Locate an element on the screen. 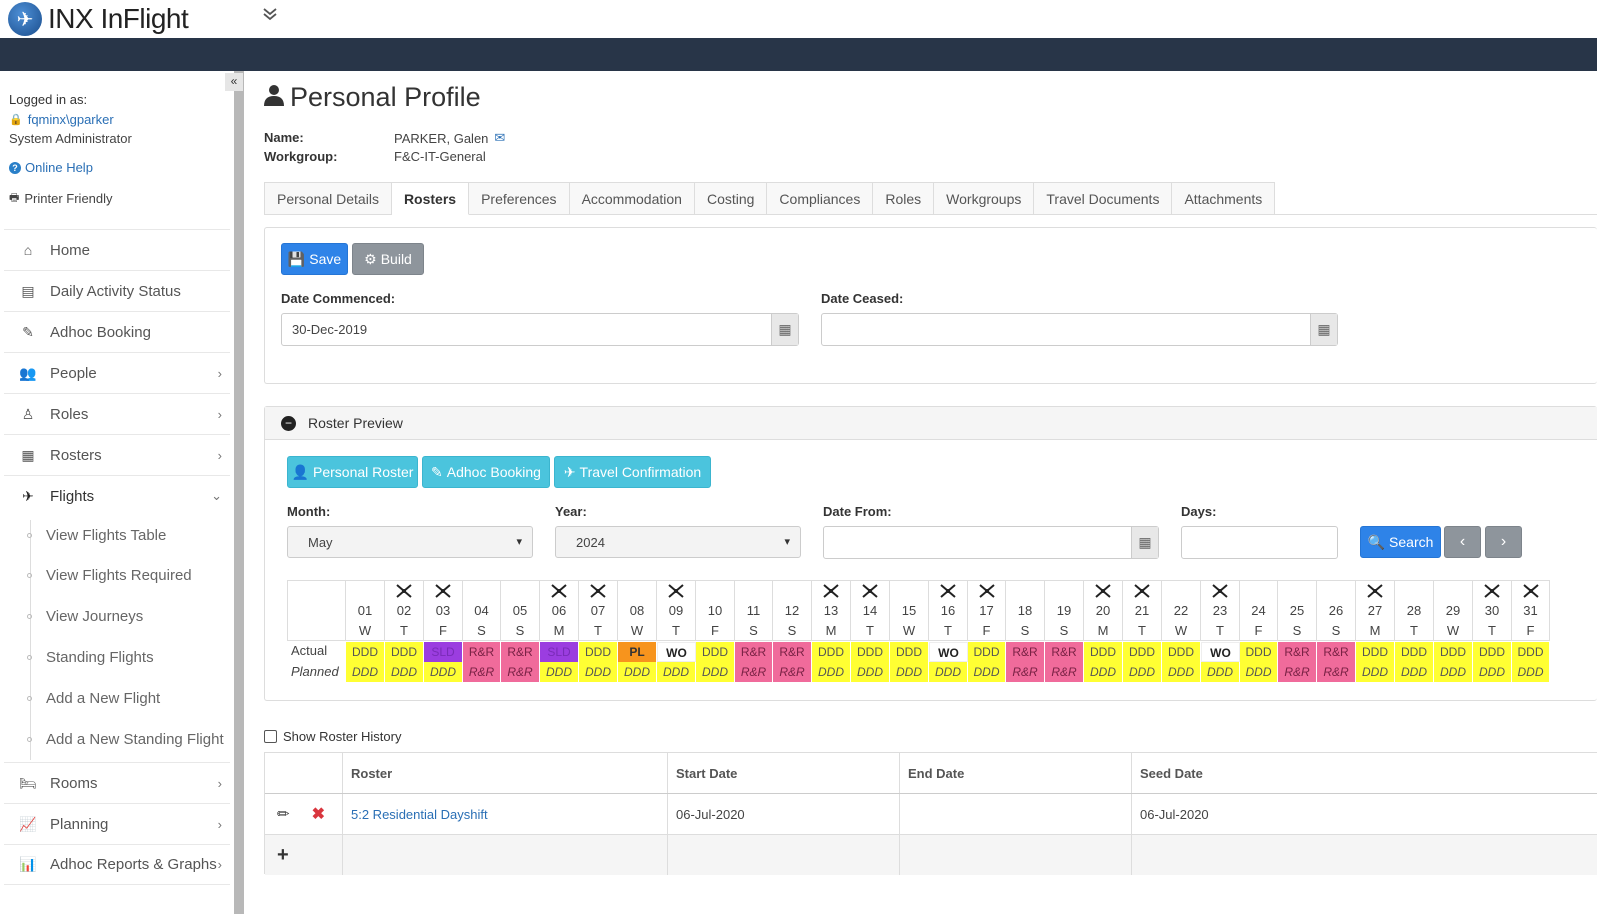  show-history-checkbox is located at coordinates (270, 736).